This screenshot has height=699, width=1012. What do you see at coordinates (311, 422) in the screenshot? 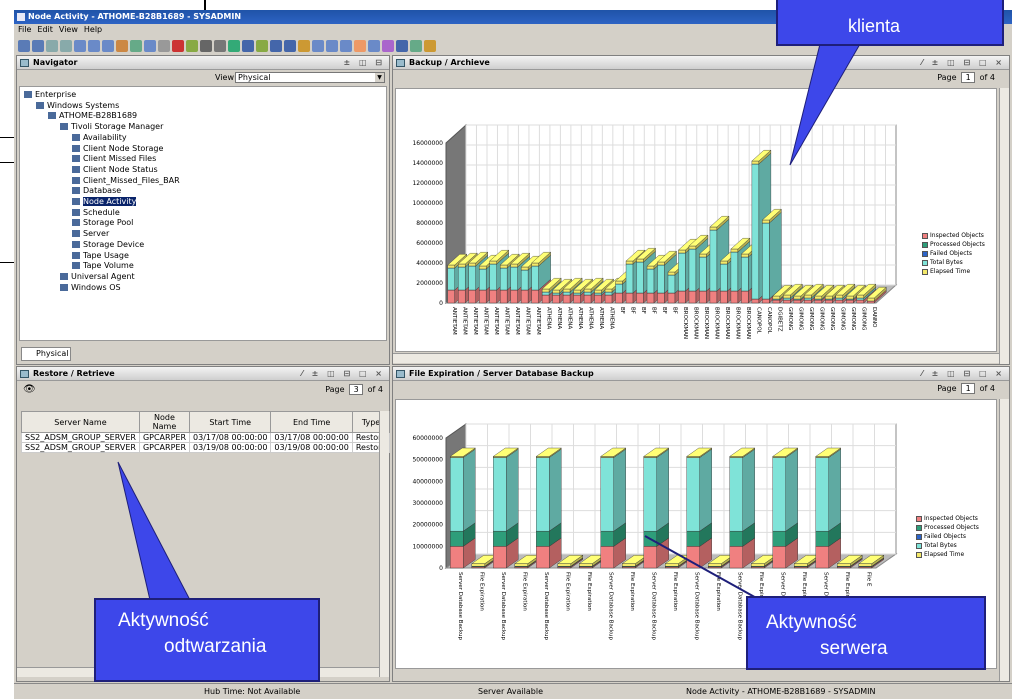
I see `column-header: End Time` at bounding box center [311, 422].